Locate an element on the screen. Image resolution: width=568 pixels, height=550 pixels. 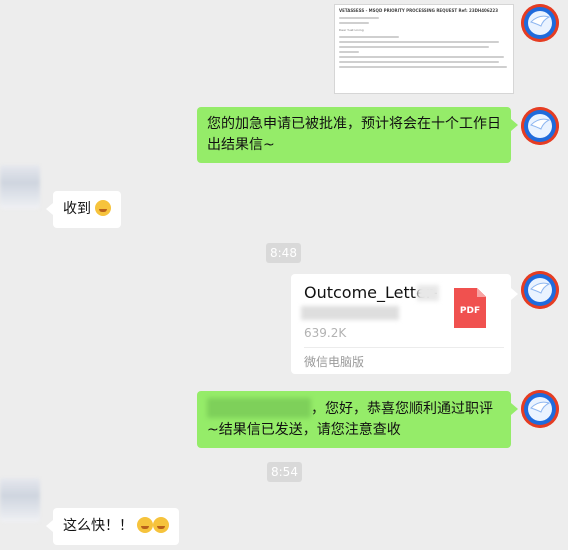
message-bubble-approved: 您的加急申请已被批准，预计将会在十个工作日出结果信~ is located at coordinates (357, 135).